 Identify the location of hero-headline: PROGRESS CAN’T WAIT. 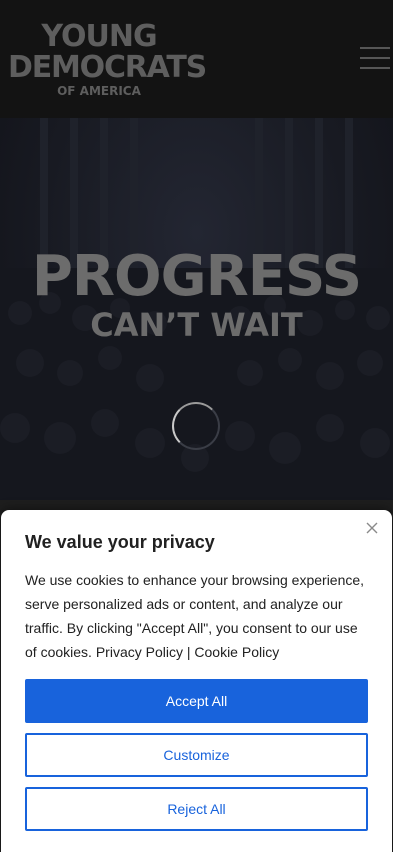
(196, 294).